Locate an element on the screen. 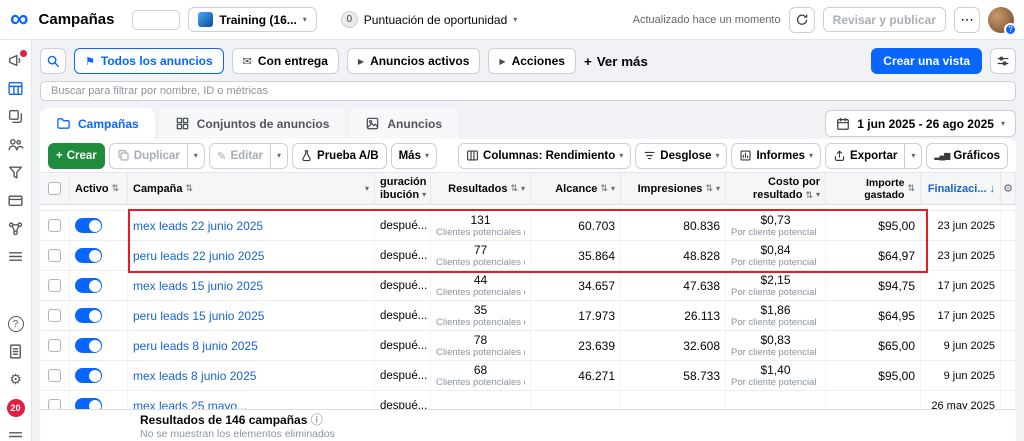 The image size is (1024, 441). export-button: Exportar is located at coordinates (865, 155).